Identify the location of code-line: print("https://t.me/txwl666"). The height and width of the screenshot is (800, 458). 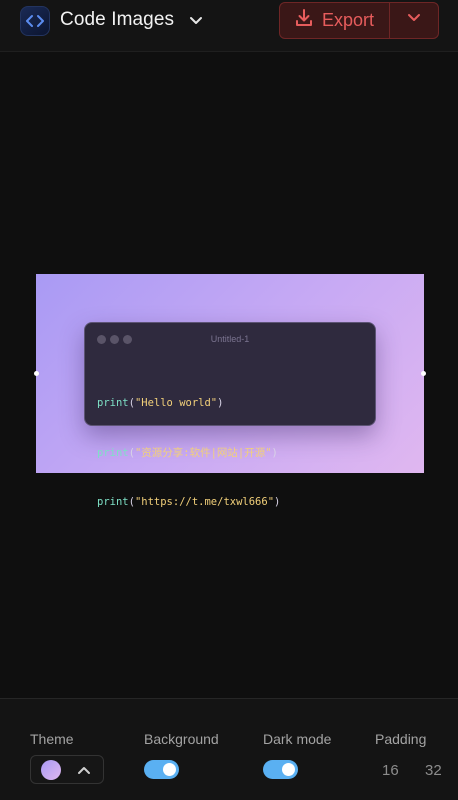
(188, 502).